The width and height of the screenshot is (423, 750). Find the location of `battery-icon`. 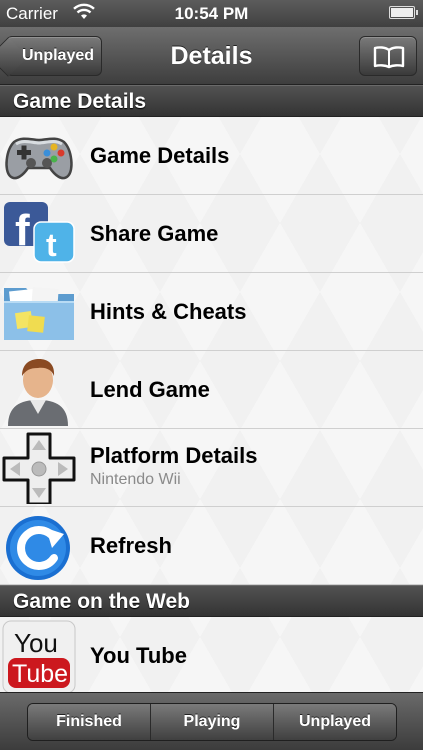

battery-icon is located at coordinates (403, 12).